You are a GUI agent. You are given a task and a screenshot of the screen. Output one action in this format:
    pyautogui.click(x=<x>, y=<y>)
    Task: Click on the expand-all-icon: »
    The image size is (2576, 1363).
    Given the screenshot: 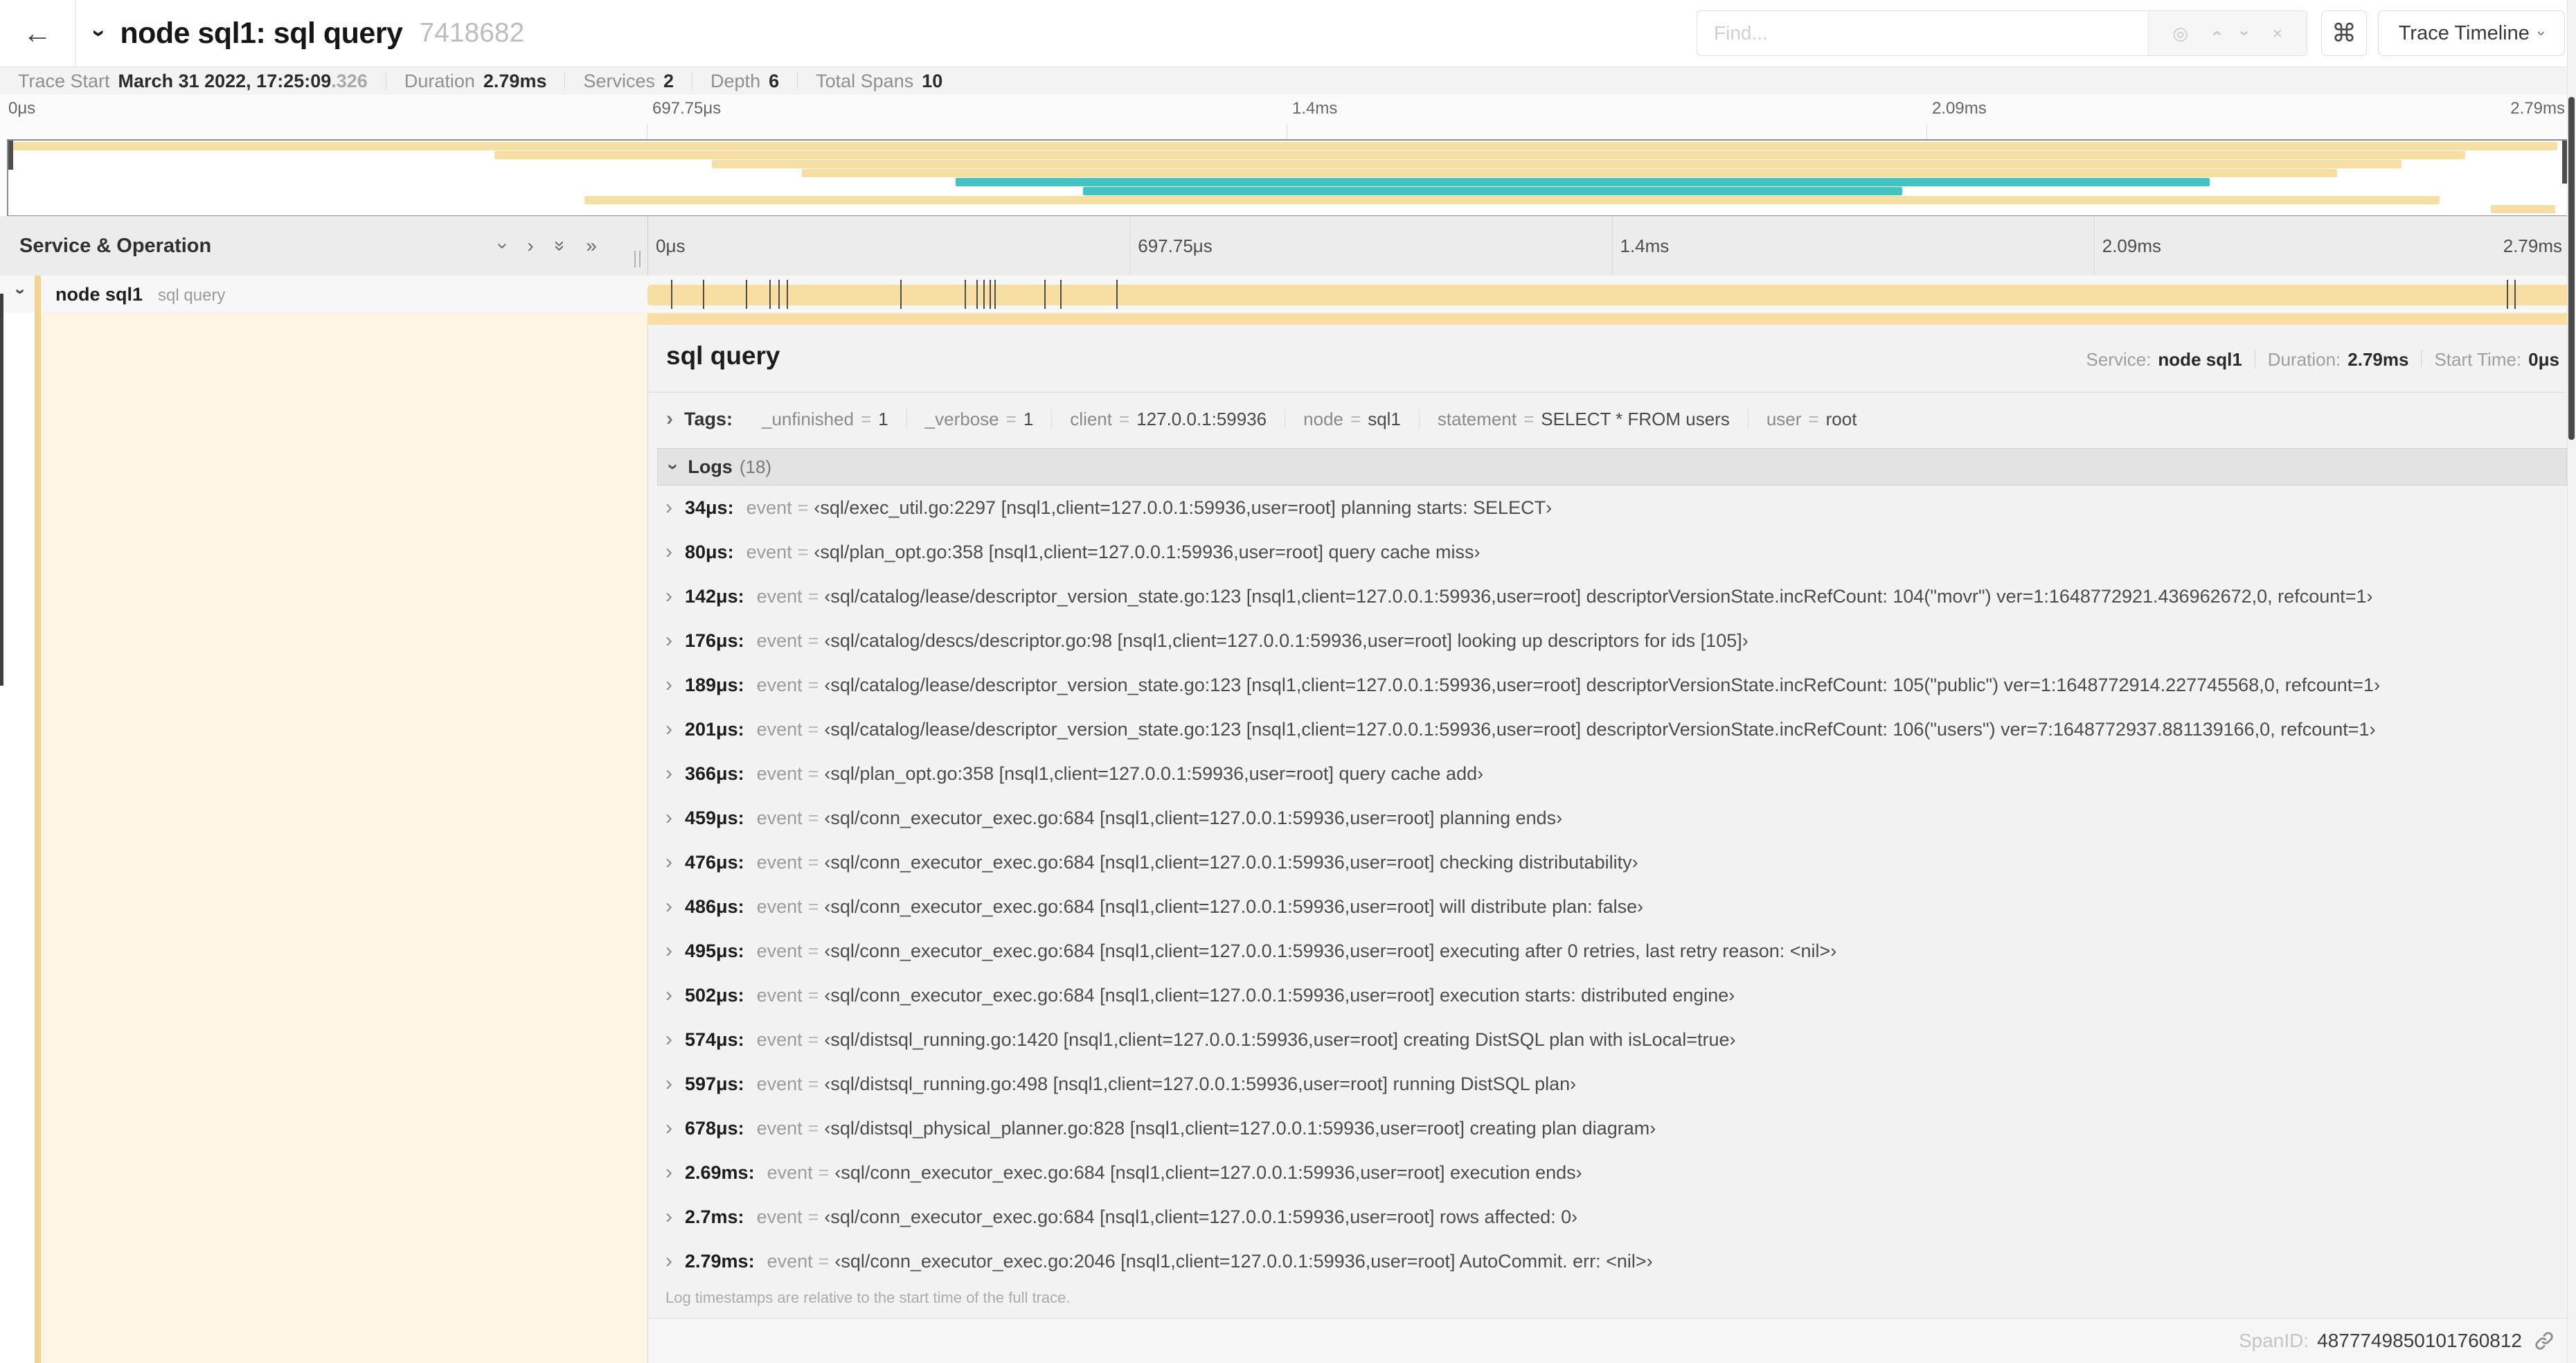 What is the action you would take?
    pyautogui.click(x=591, y=246)
    